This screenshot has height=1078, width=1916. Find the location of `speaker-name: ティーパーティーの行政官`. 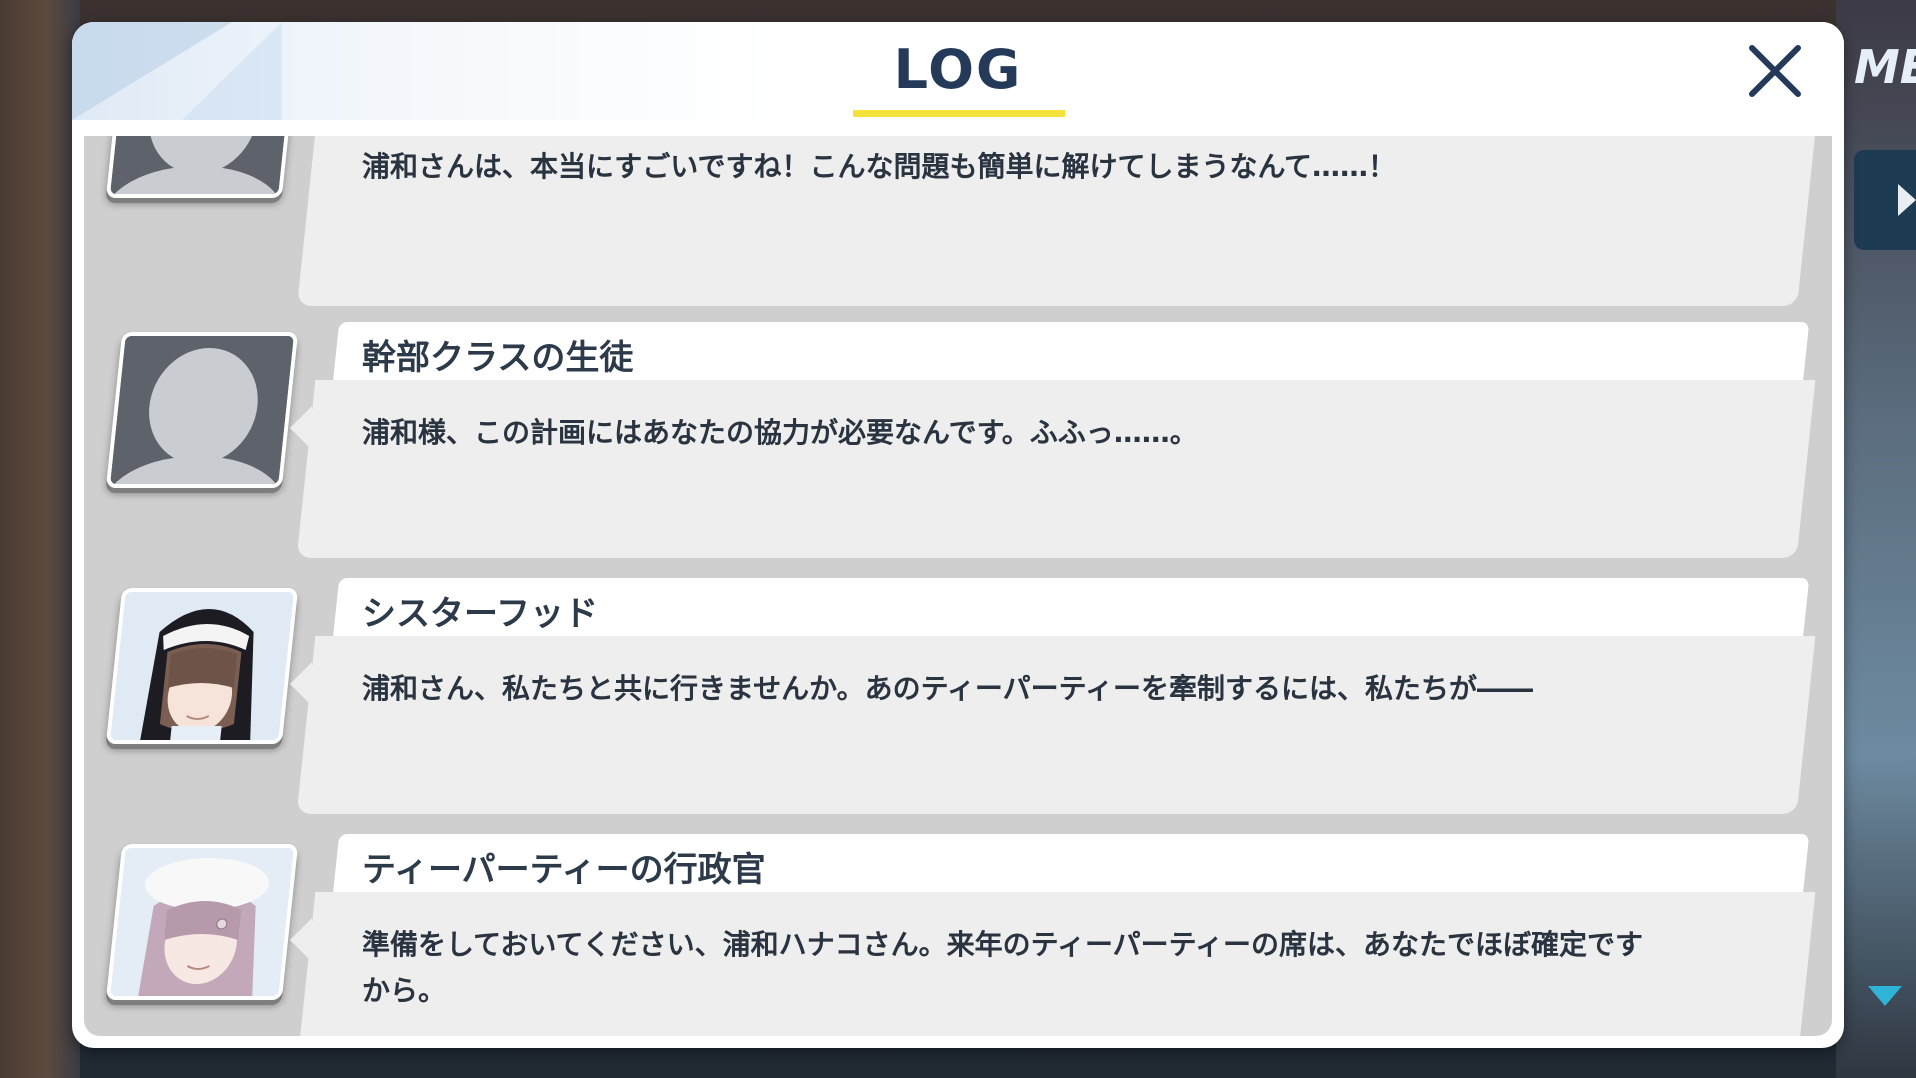

speaker-name: ティーパーティーの行政官 is located at coordinates (564, 870).